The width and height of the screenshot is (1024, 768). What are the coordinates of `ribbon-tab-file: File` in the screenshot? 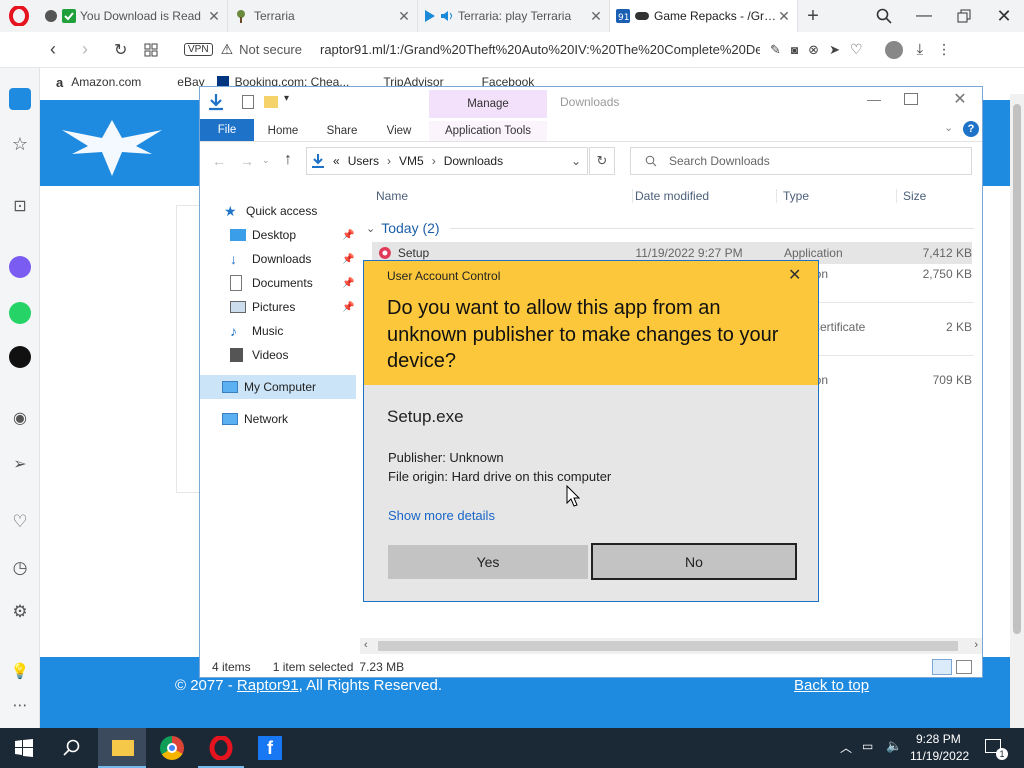 It's located at (227, 130).